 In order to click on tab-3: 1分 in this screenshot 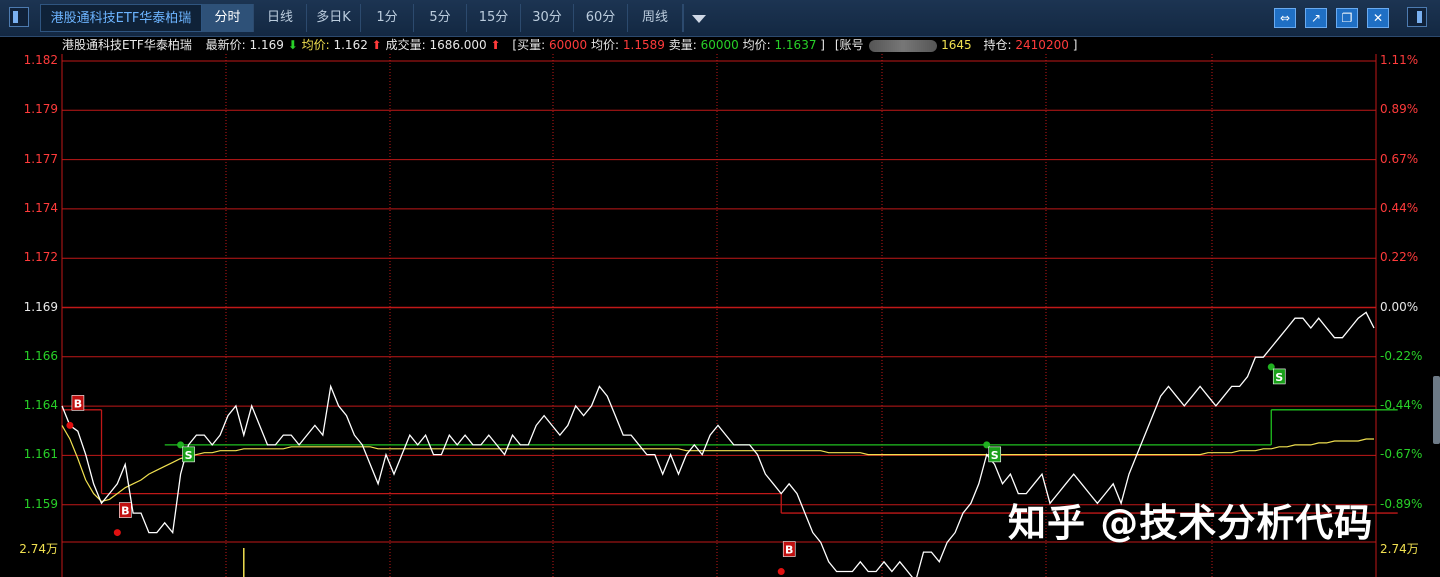, I will do `click(387, 18)`.